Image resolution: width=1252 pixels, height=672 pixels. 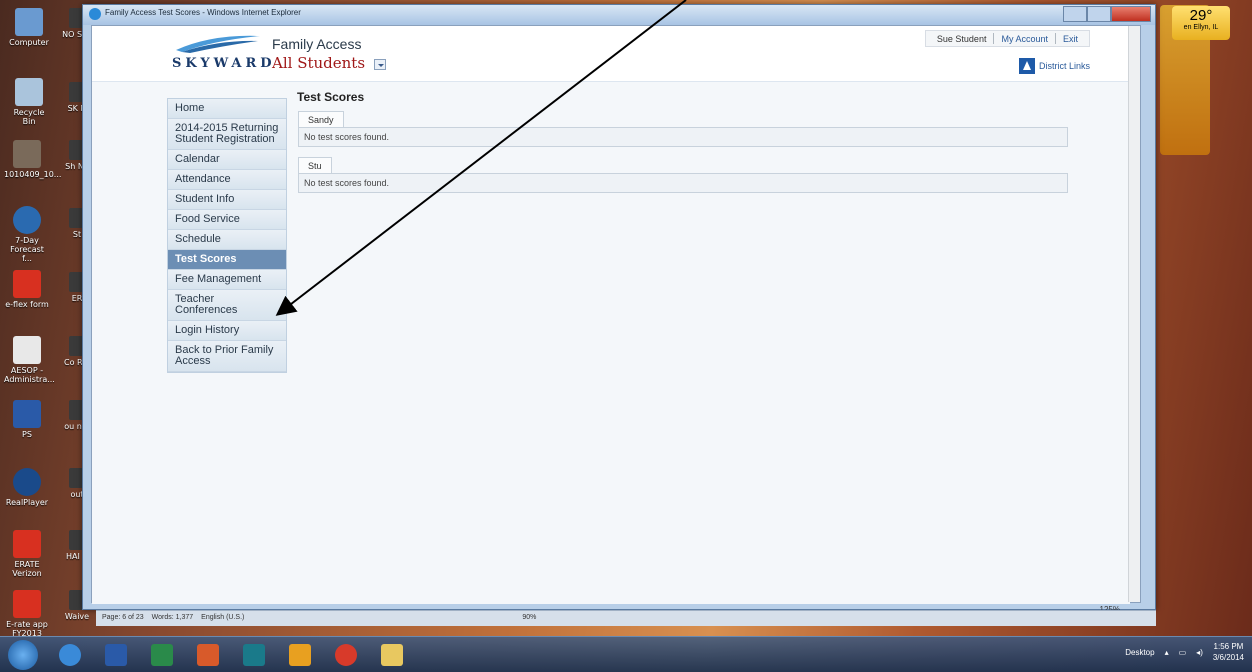 What do you see at coordinates (1228, 646) in the screenshot?
I see `clock-time: 1:56 PM` at bounding box center [1228, 646].